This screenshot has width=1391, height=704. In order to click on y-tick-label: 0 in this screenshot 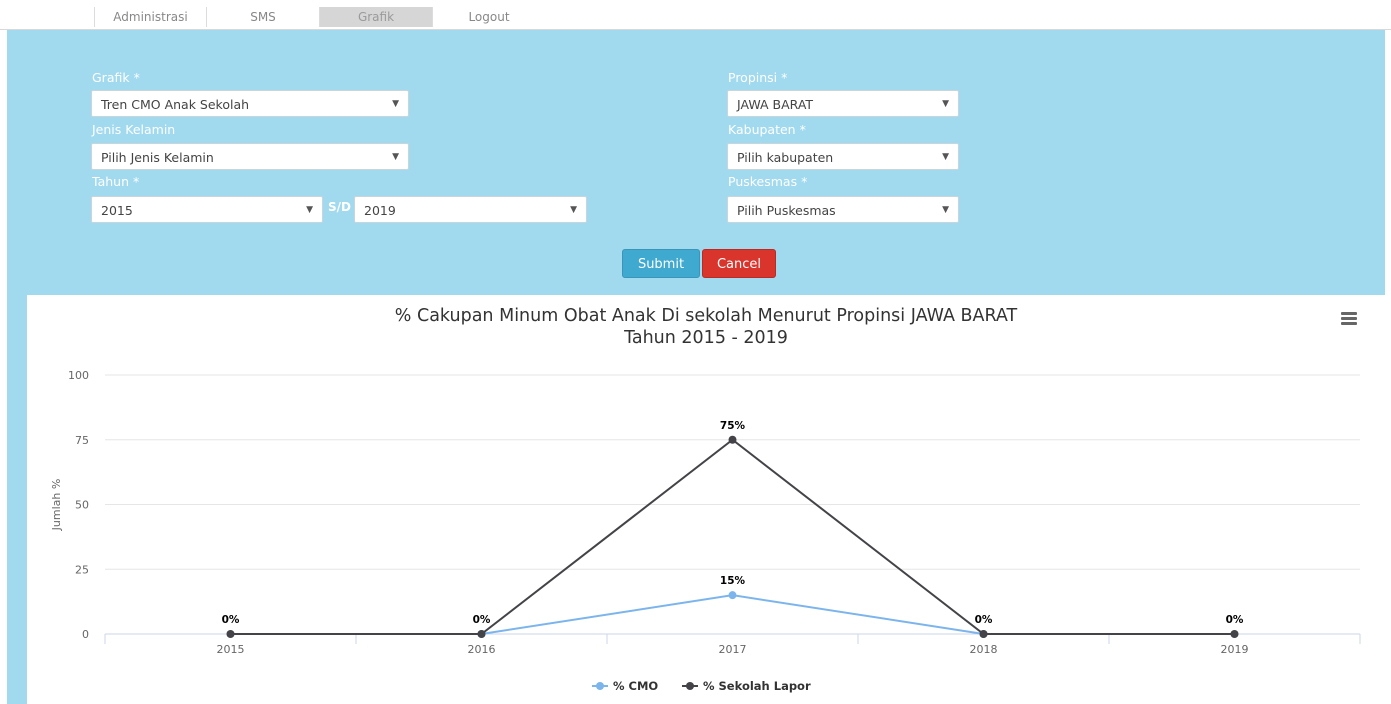, I will do `click(85, 634)`.